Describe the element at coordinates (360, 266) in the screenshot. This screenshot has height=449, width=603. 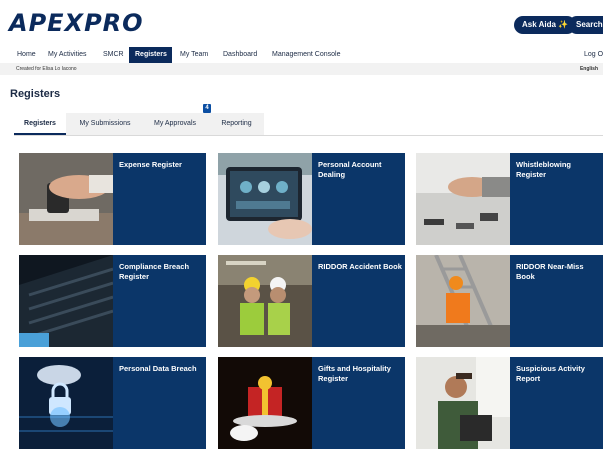
I see `card-title: RIDDOR Accident Book` at that location.